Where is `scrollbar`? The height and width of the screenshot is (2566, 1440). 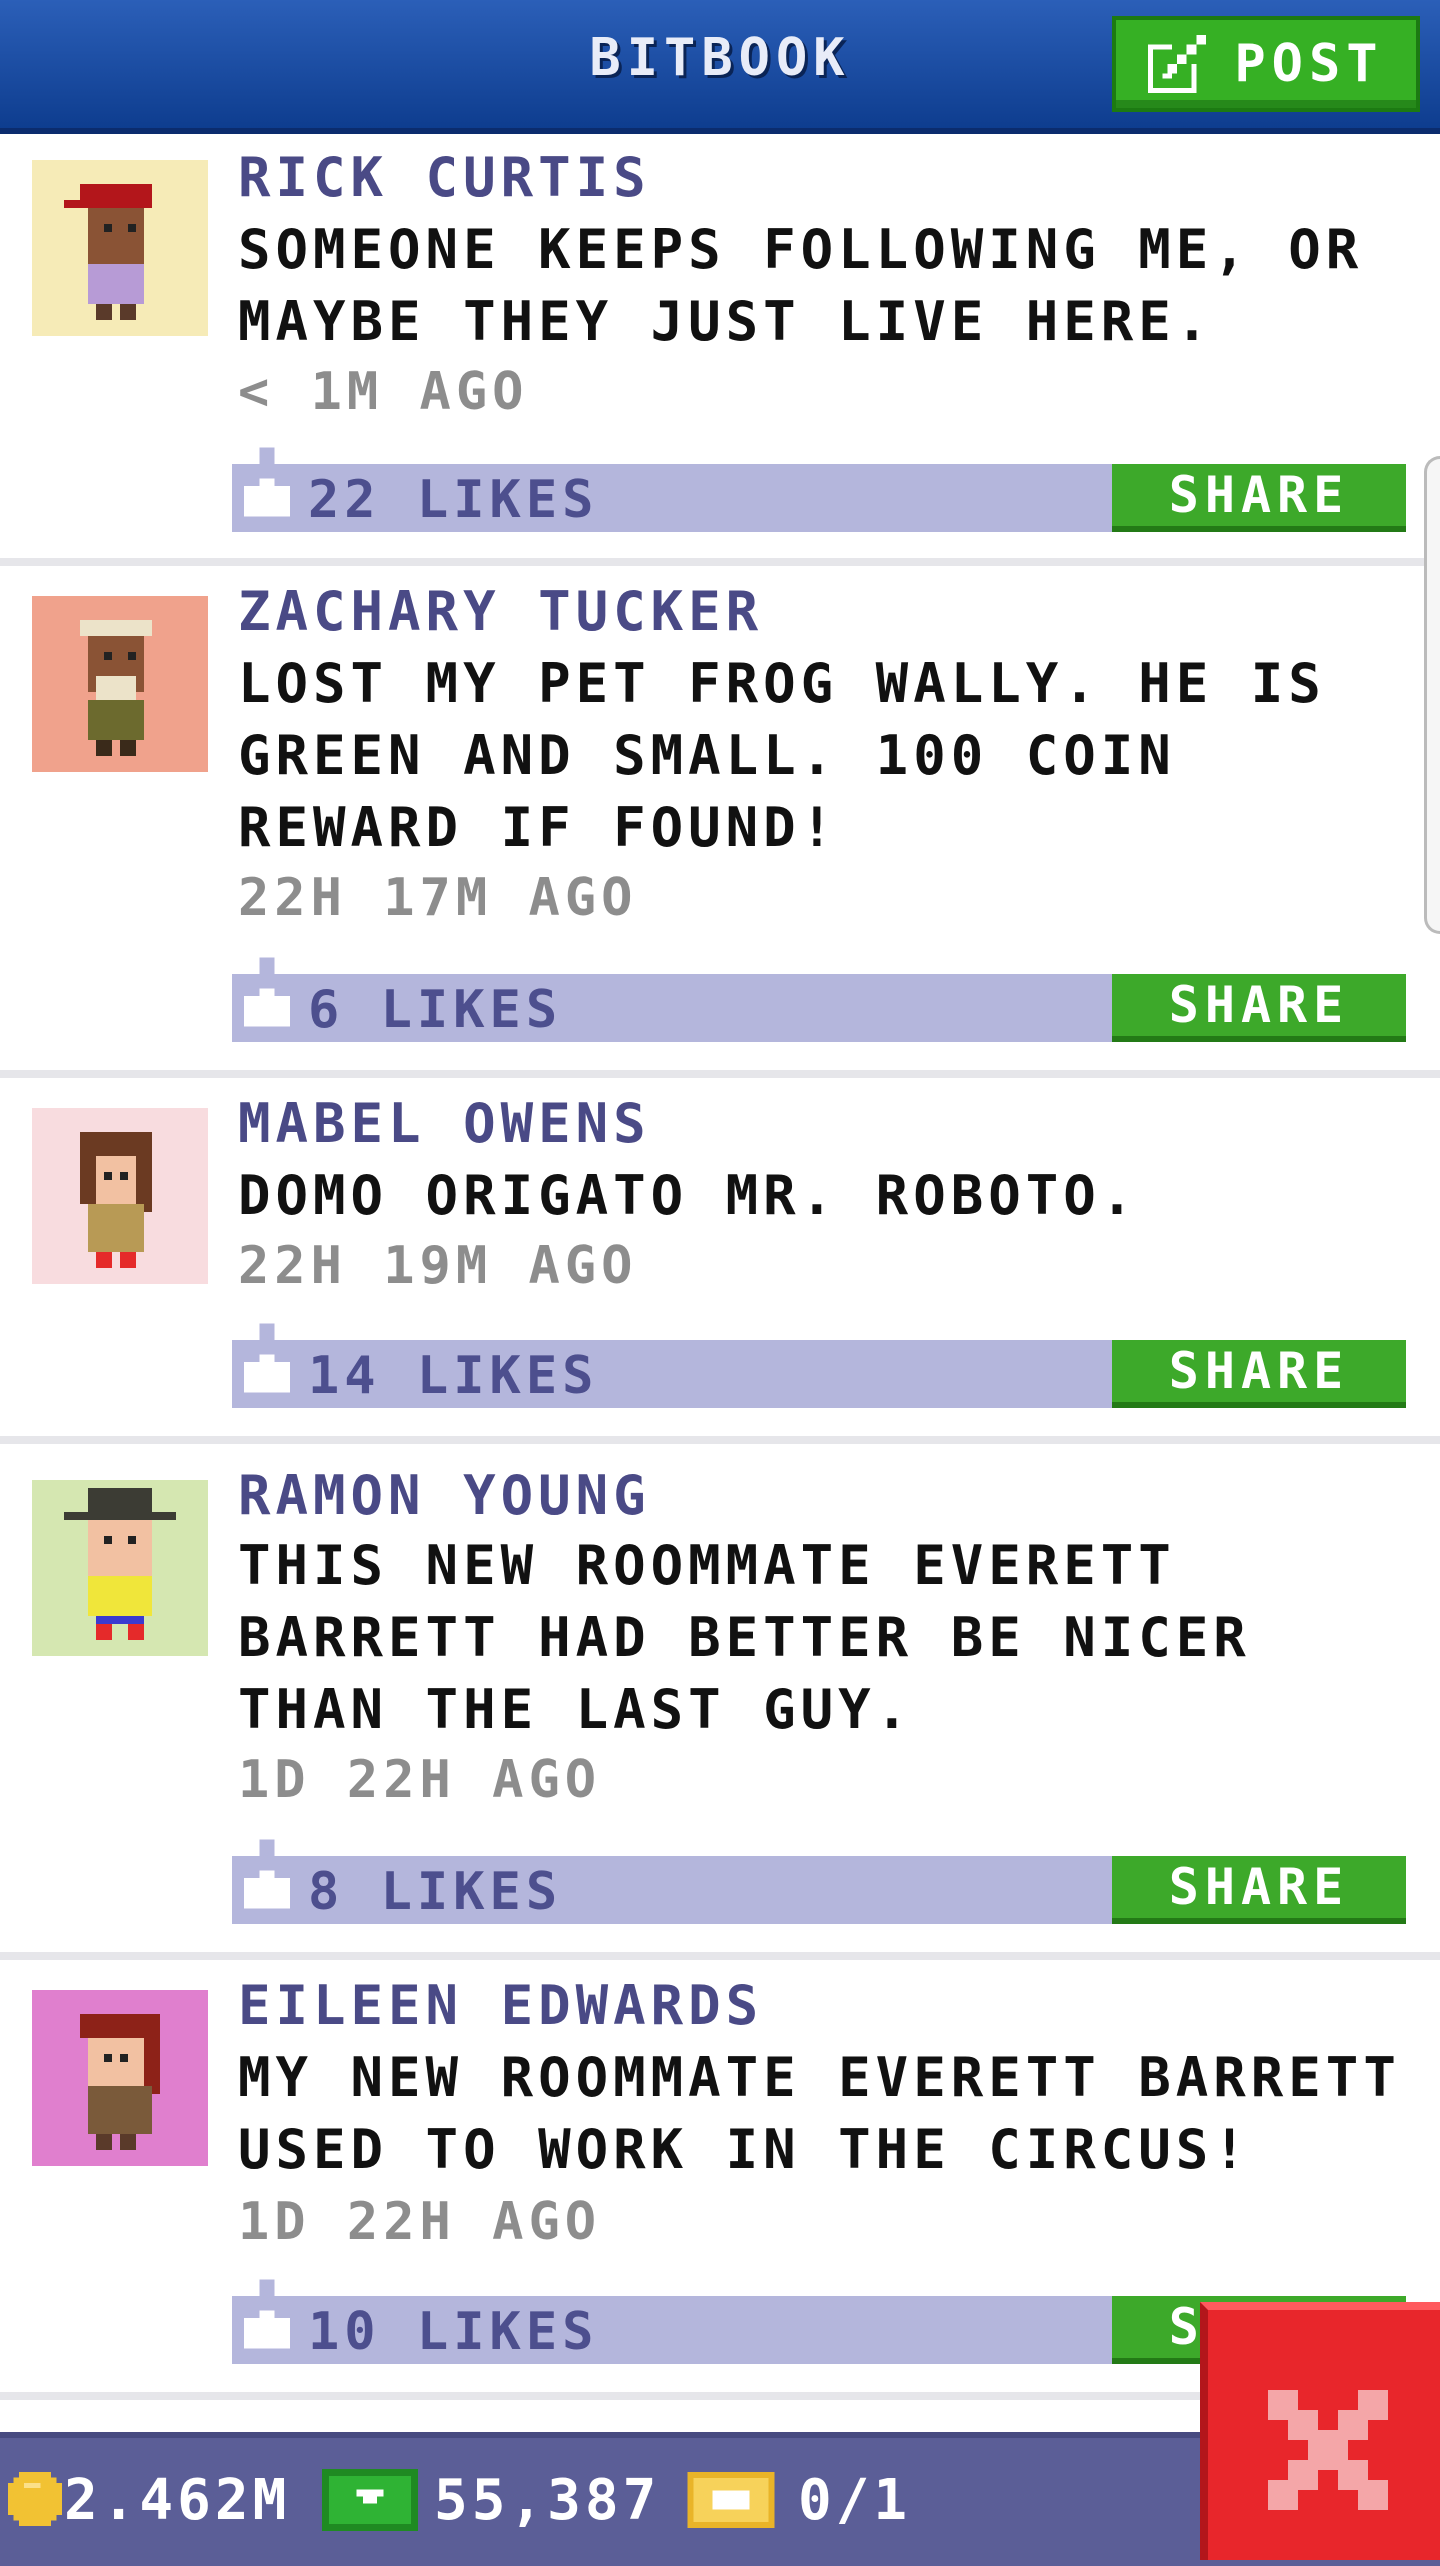 scrollbar is located at coordinates (1432, 695).